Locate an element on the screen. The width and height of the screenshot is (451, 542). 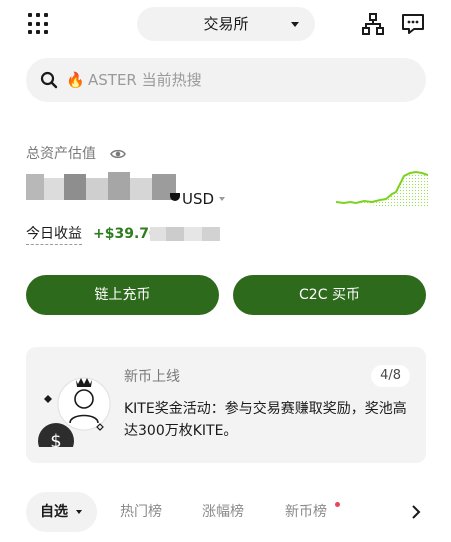
today-pnl-label: 今日收益 is located at coordinates (54, 234).